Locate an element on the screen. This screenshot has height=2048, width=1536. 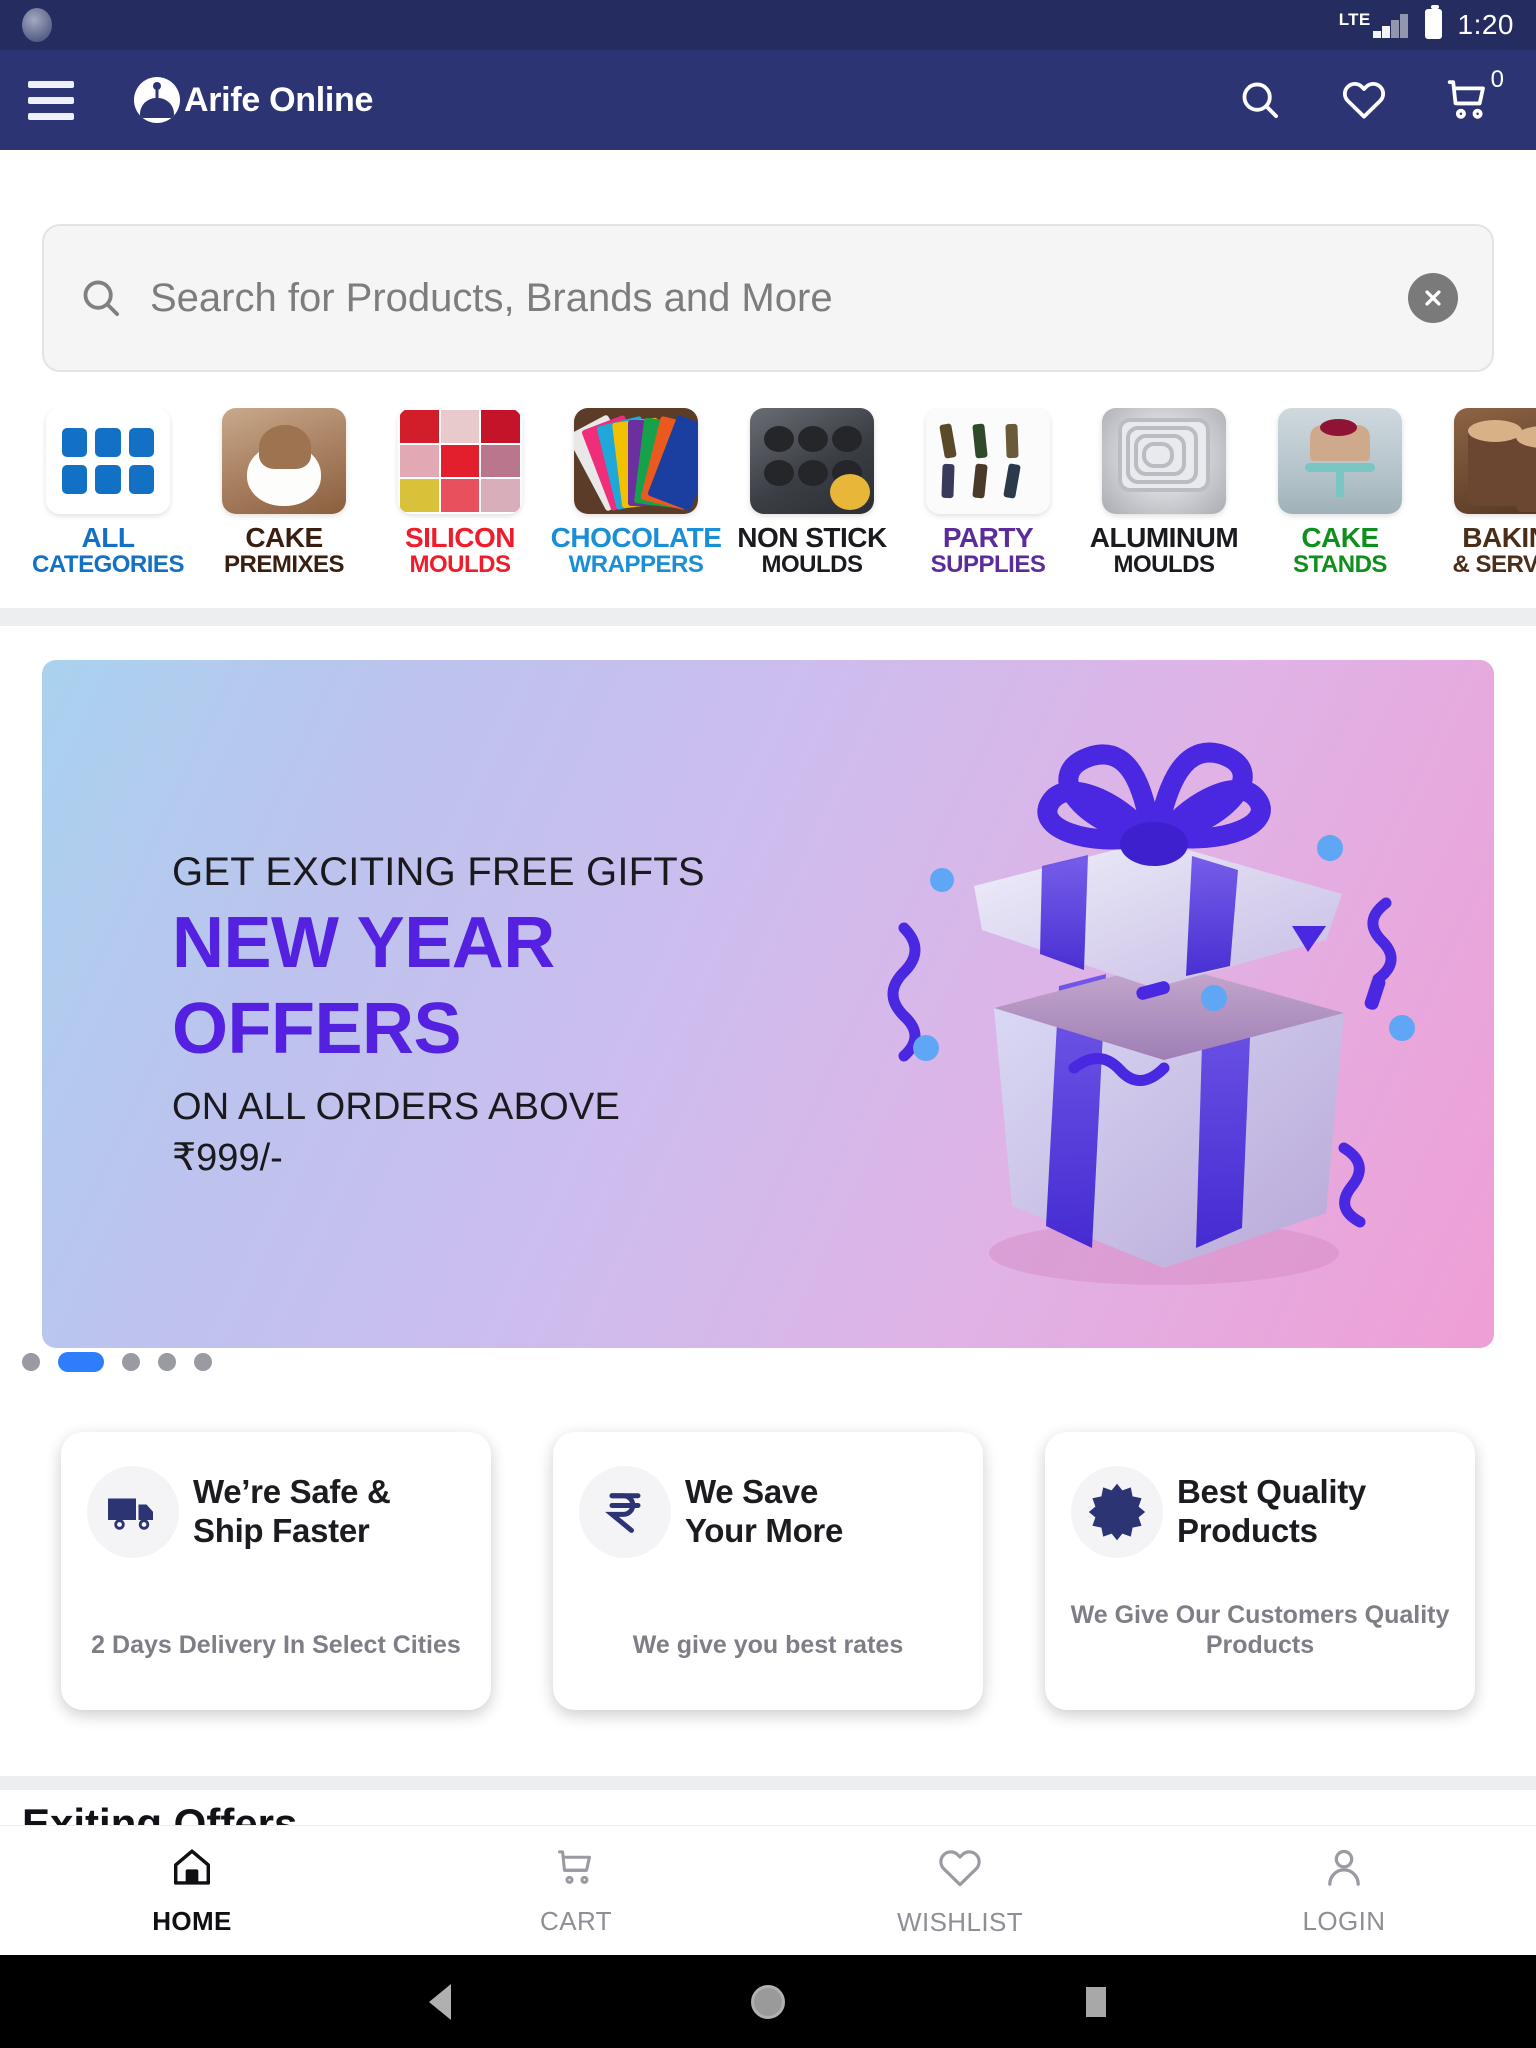
category-label: NON STICK MOULDS is located at coordinates (812, 550).